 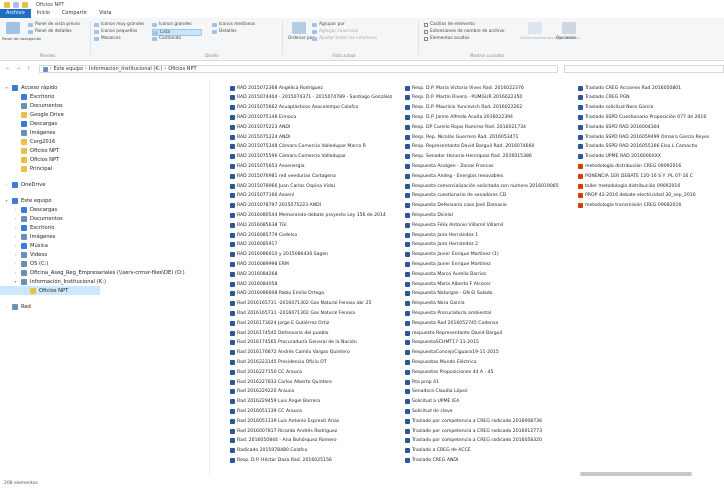 What do you see at coordinates (233, 24) in the screenshot?
I see `medium-icons-option: Iconos medianos` at bounding box center [233, 24].